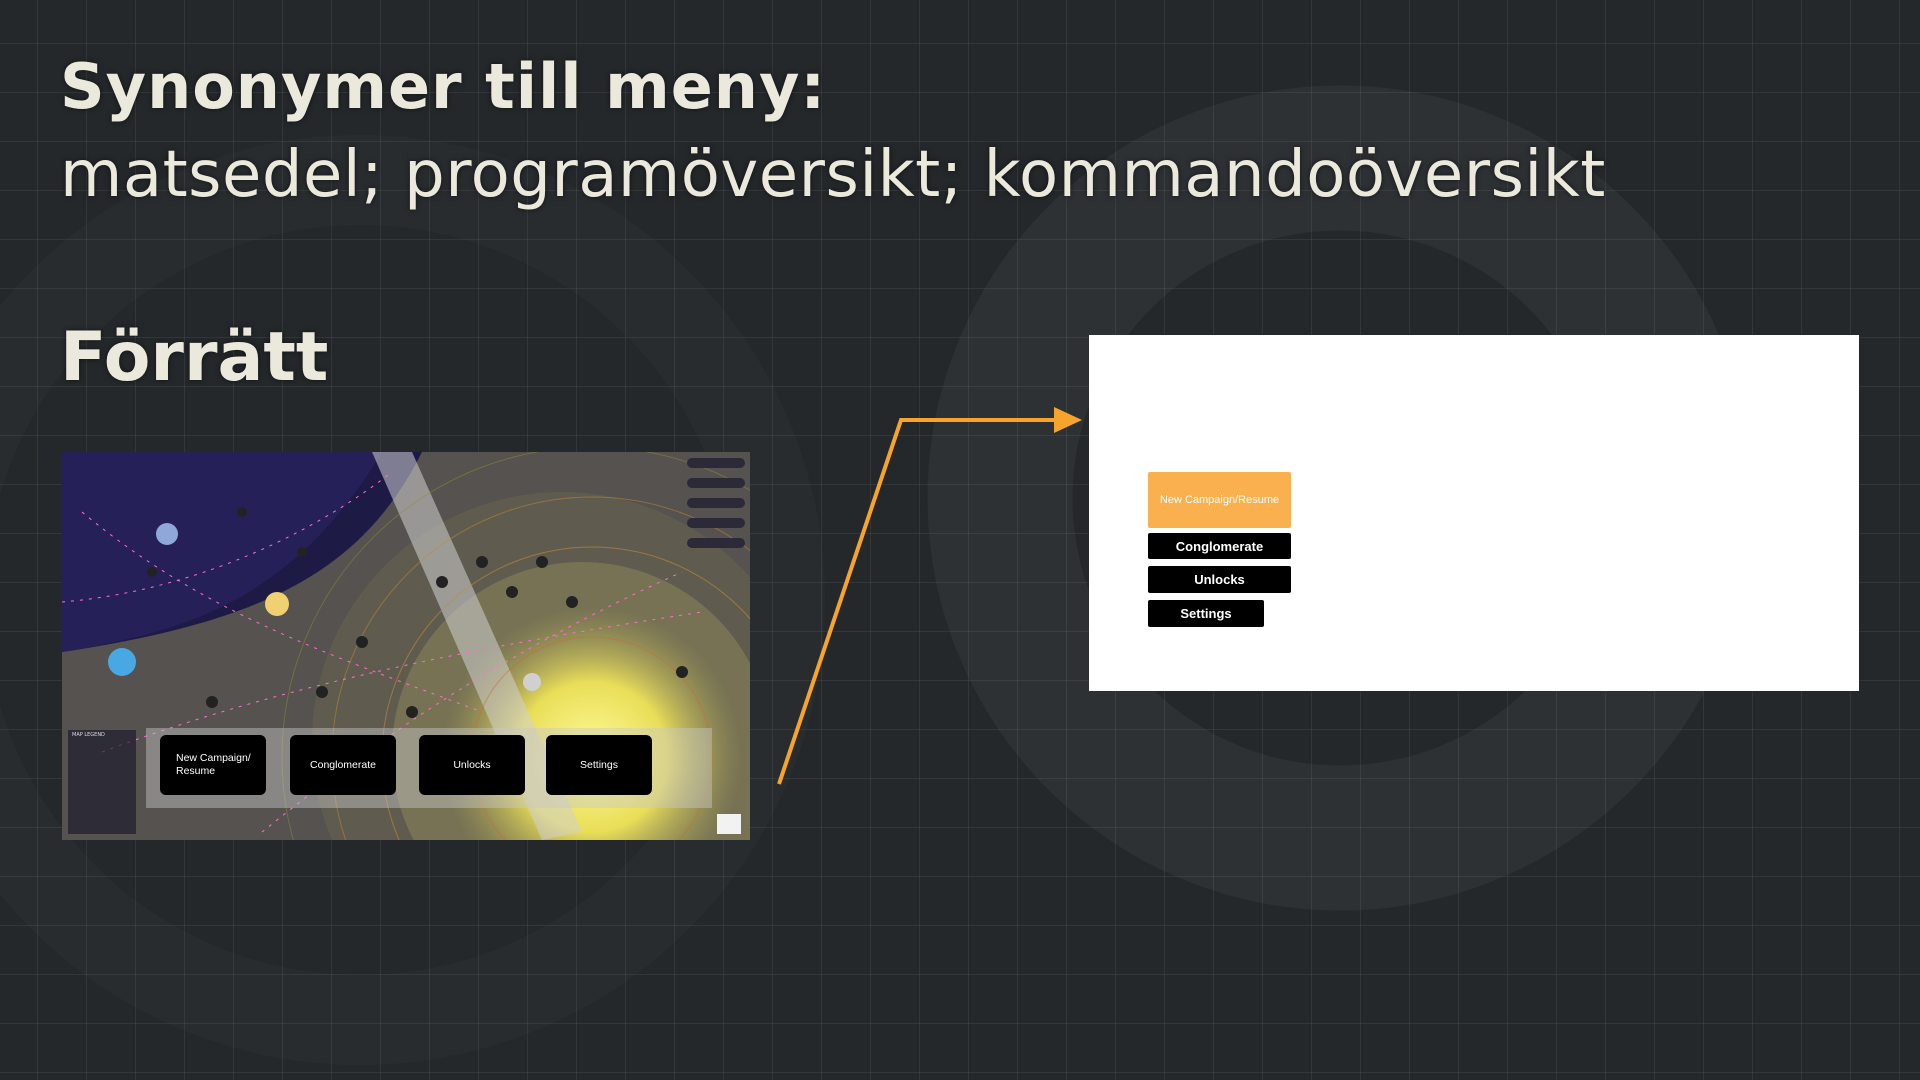 This screenshot has height=1080, width=1920. What do you see at coordinates (1206, 613) in the screenshot?
I see `wireframe-settings-button: Settings` at bounding box center [1206, 613].